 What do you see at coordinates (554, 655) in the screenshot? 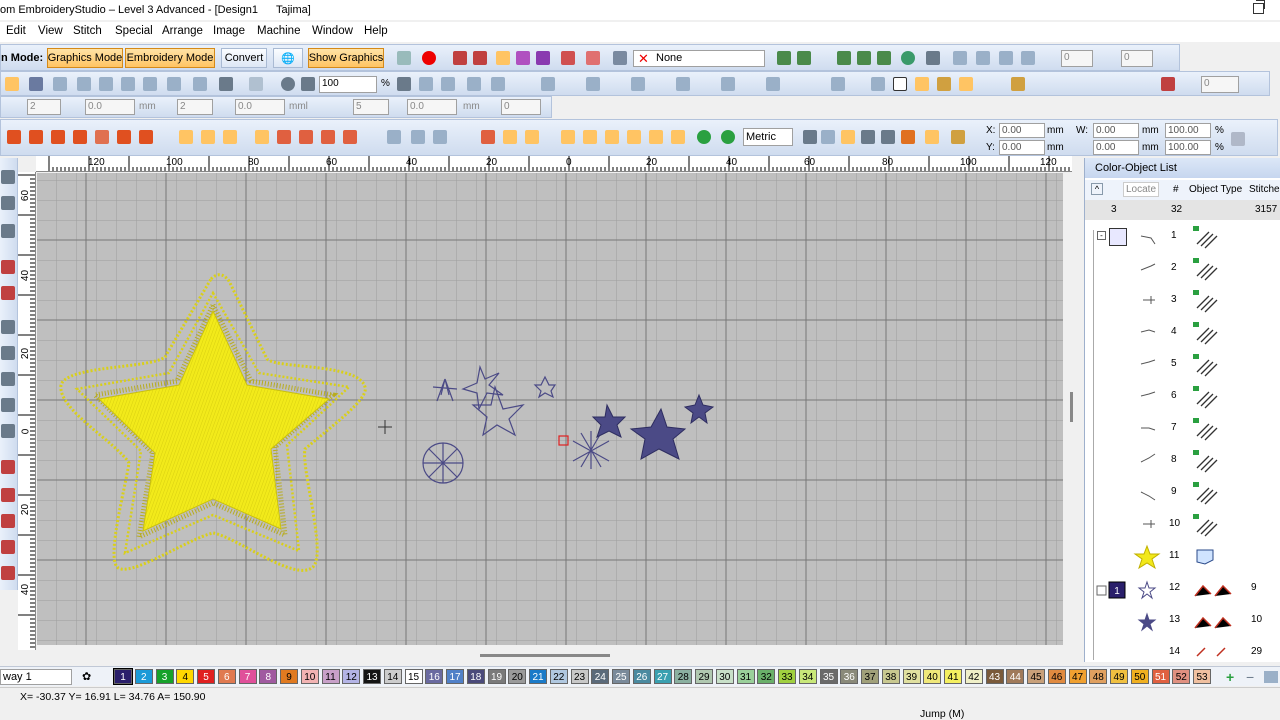
I see `horizontal-scrollbar` at bounding box center [554, 655].